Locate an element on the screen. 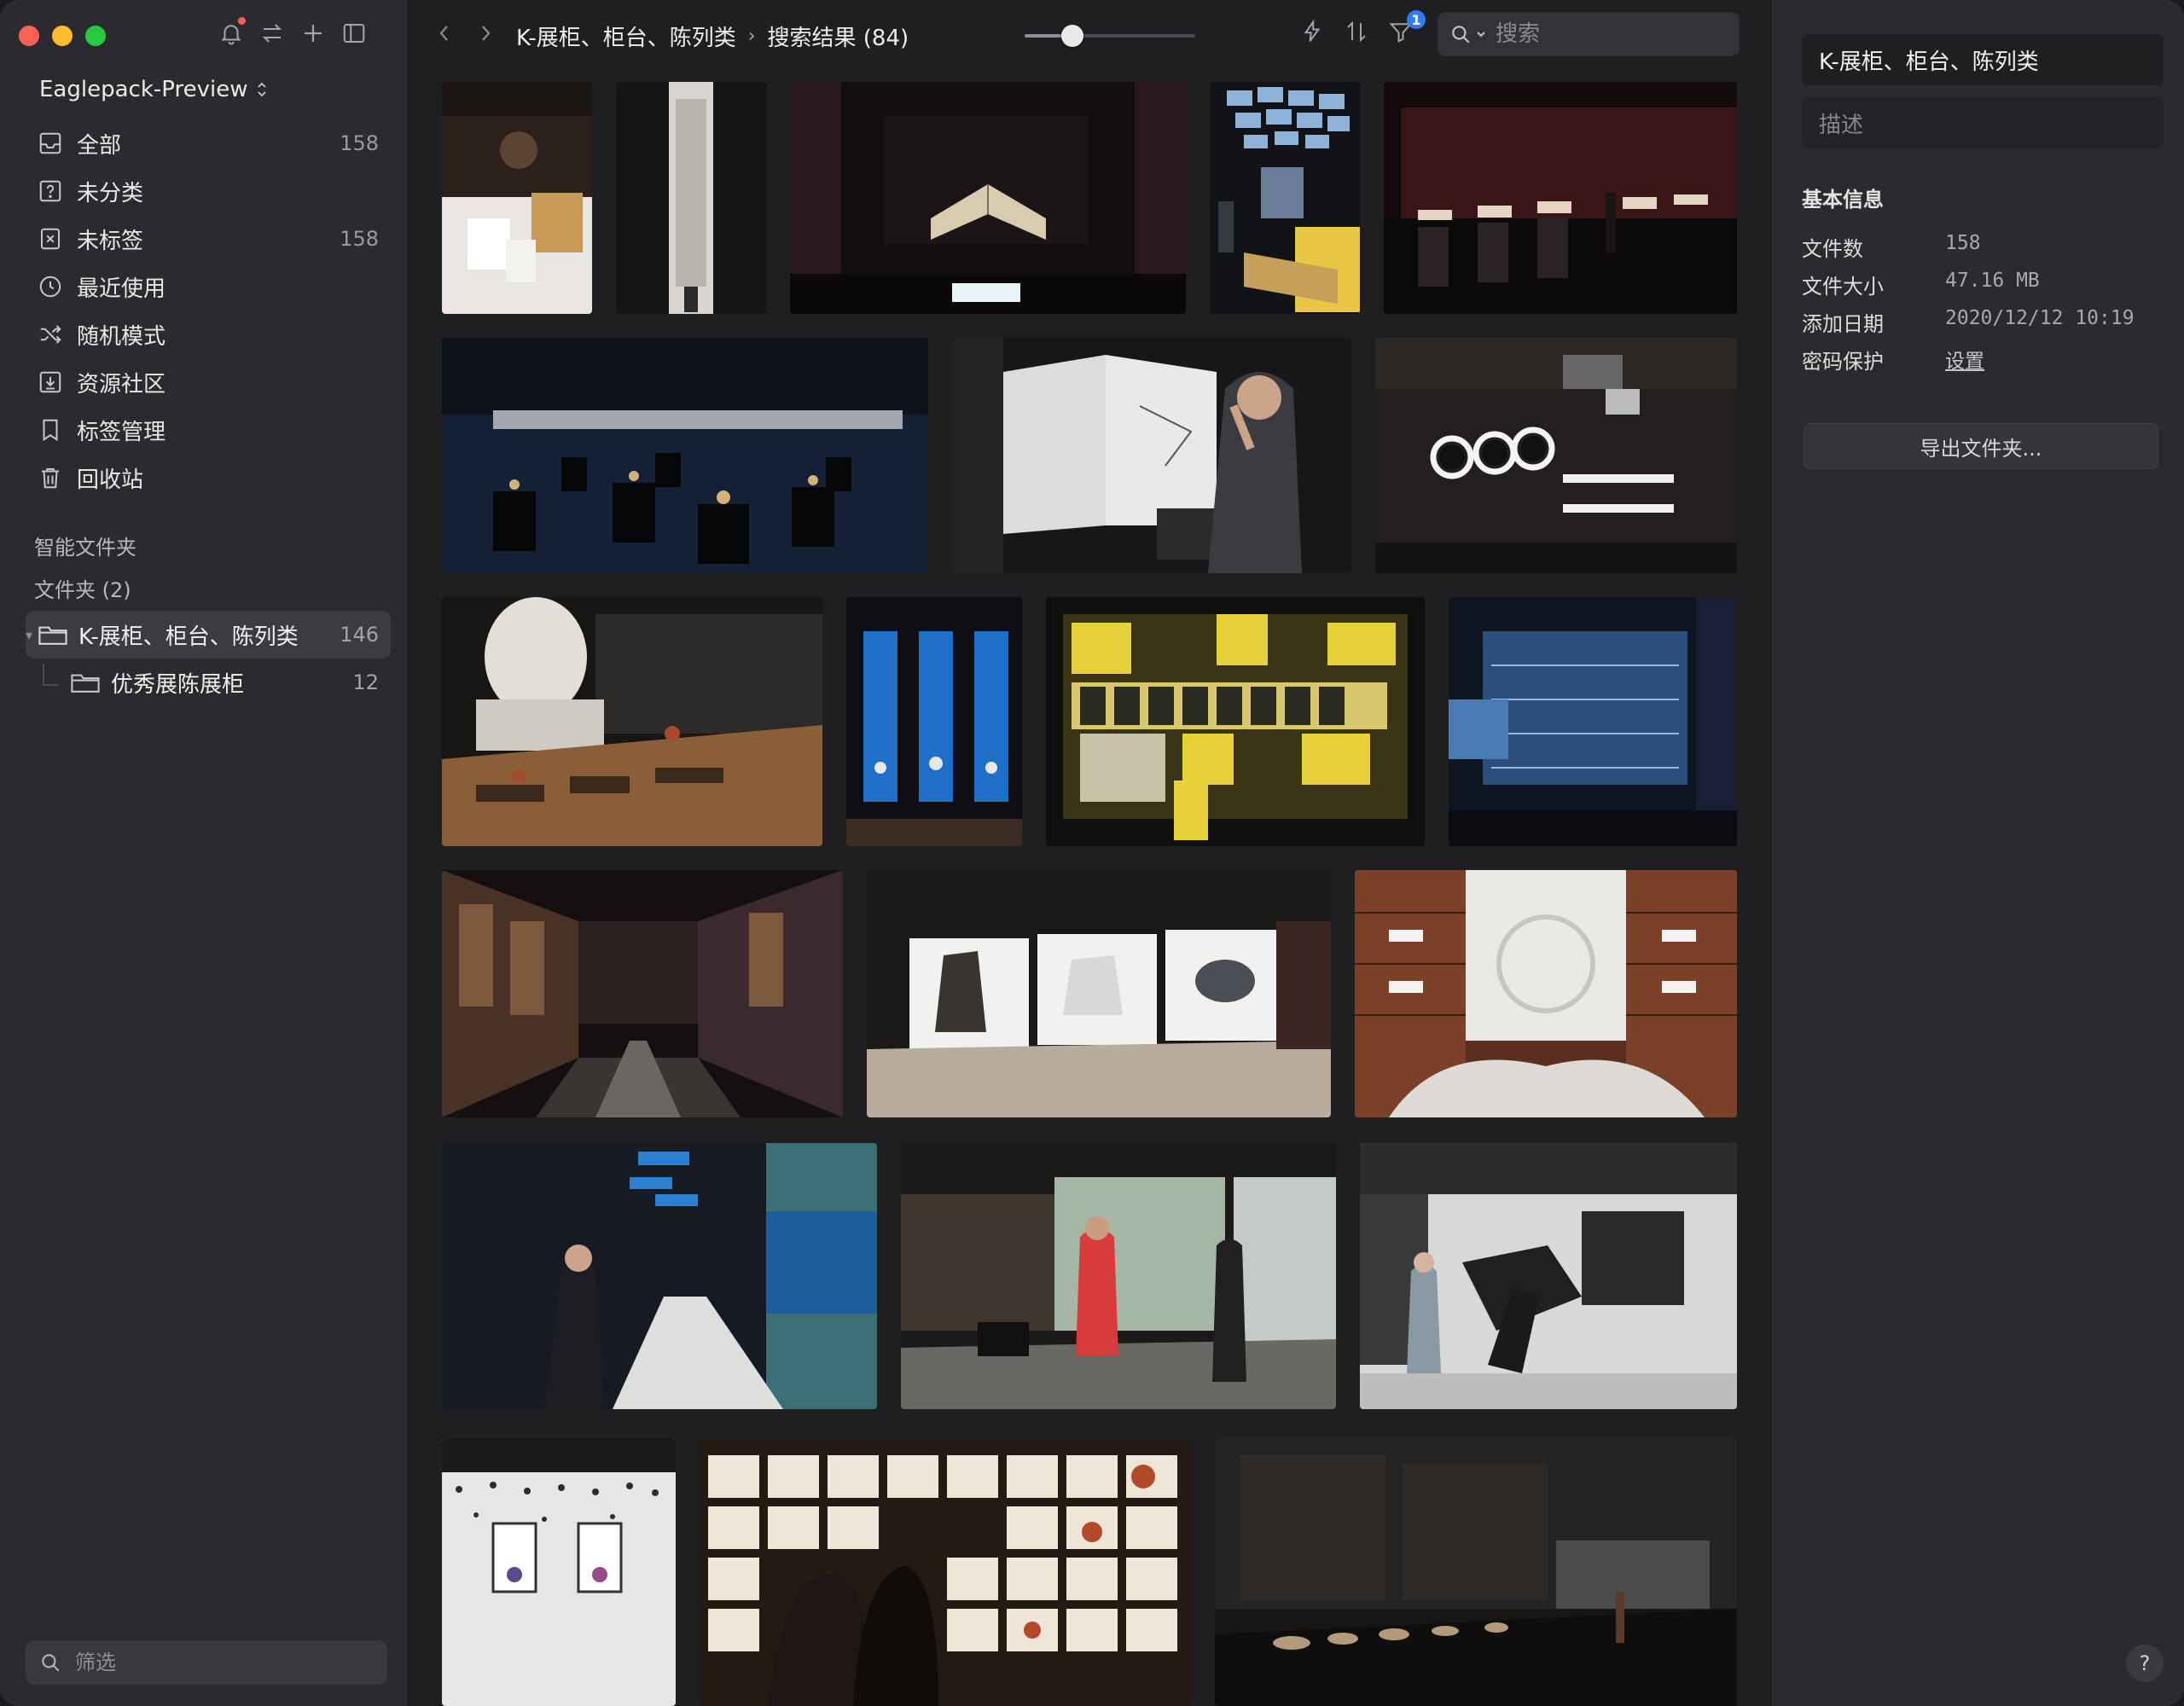  back-button is located at coordinates (447, 35).